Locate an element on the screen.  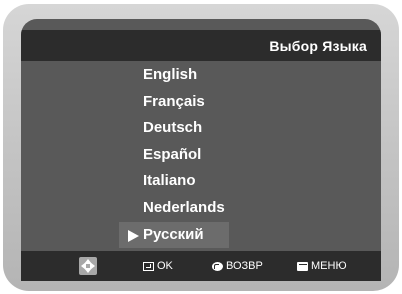
language-item-english: English is located at coordinates (174, 75).